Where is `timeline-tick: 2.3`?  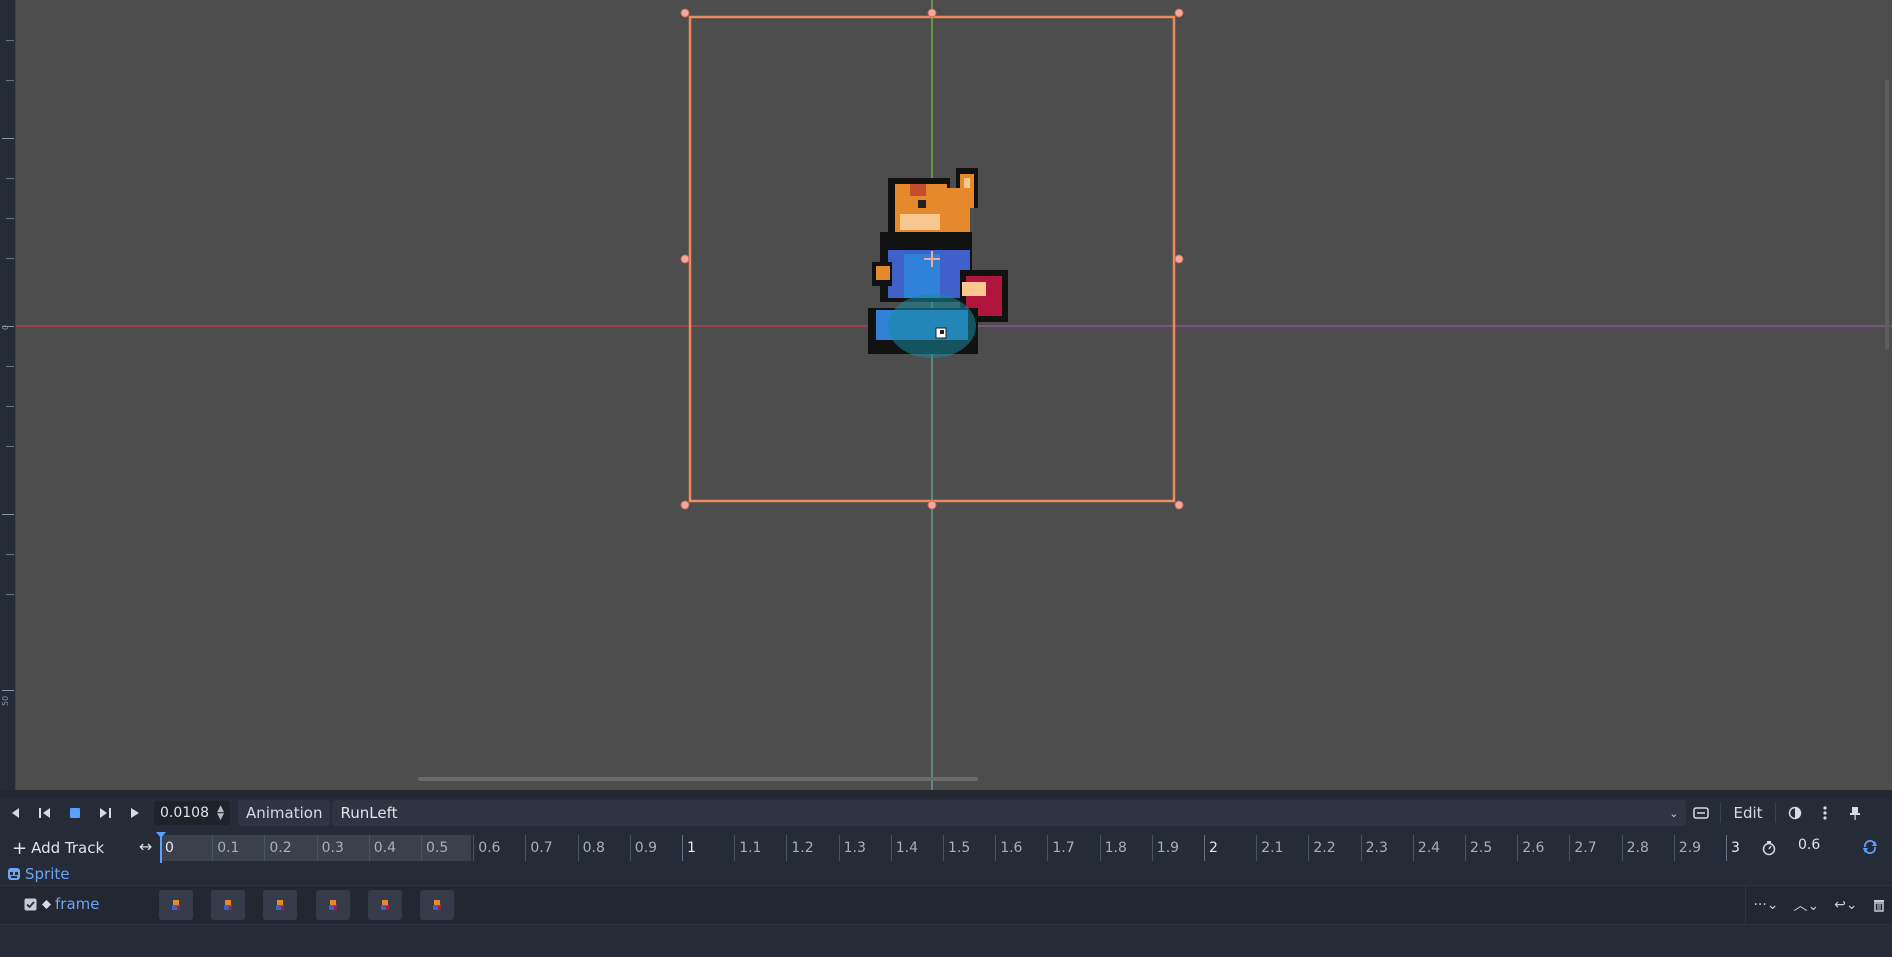
timeline-tick: 2.3 is located at coordinates (1374, 848).